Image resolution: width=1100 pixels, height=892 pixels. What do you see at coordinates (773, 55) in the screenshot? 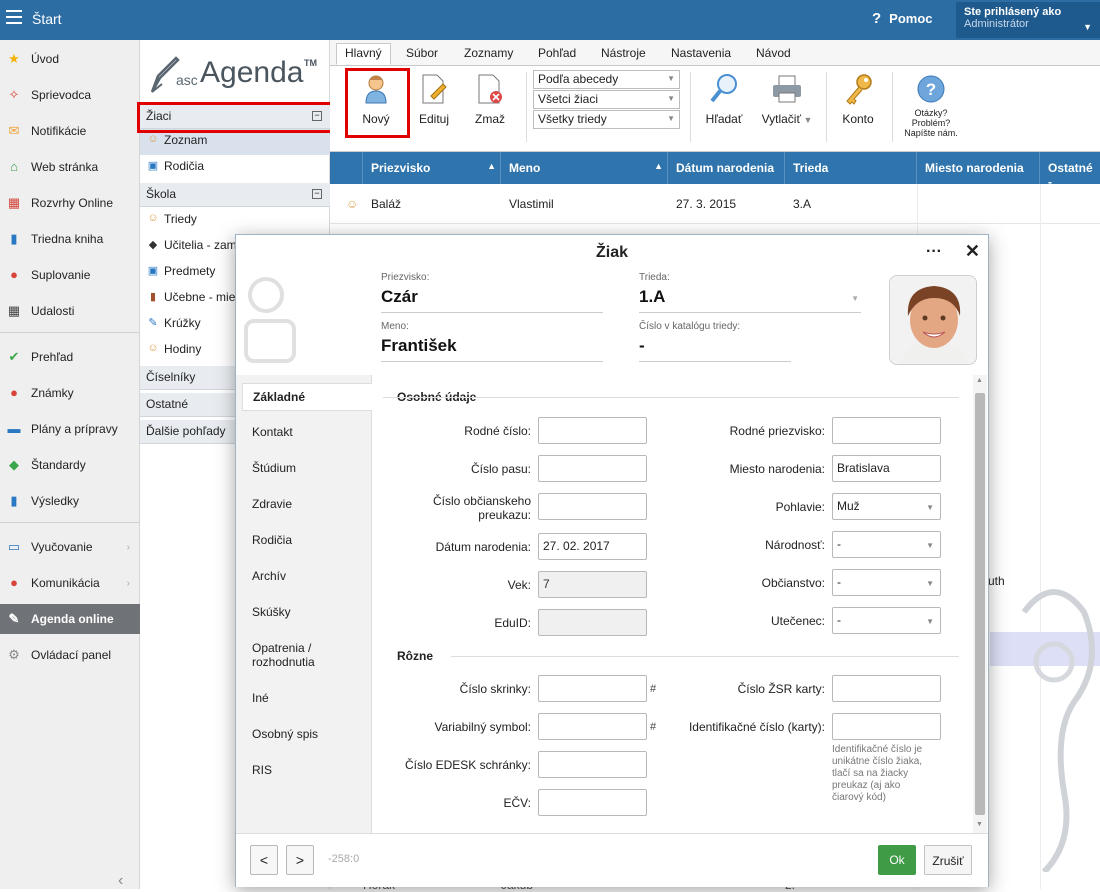
I see `tab-navod: Návod` at bounding box center [773, 55].